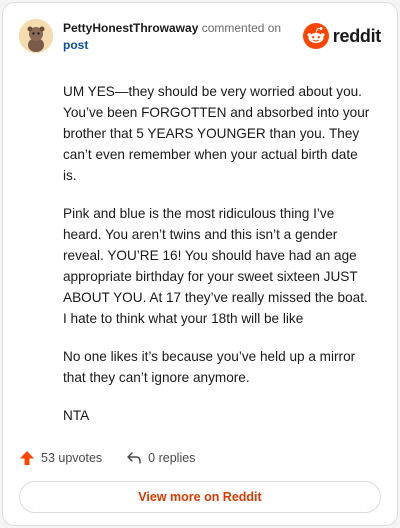 The image size is (400, 528). Describe the element at coordinates (76, 415) in the screenshot. I see `comment-paragraph-4: NTA` at that location.